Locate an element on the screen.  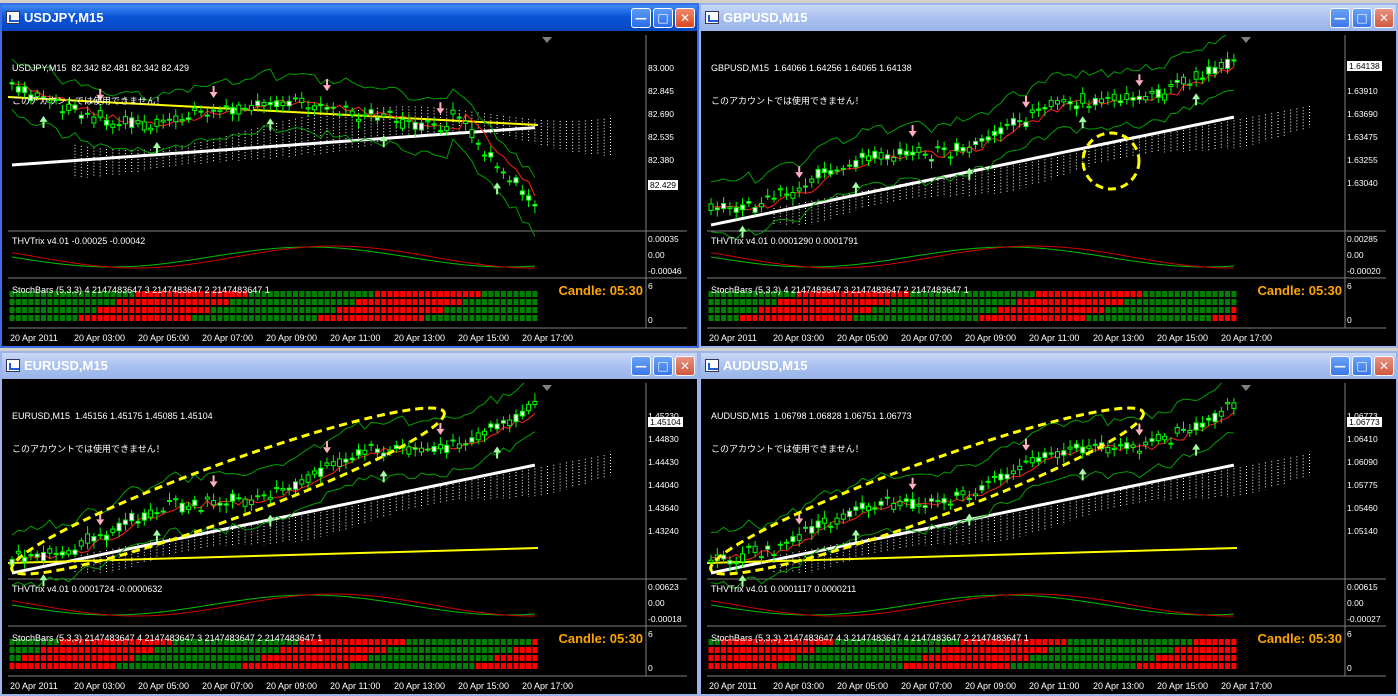
trix-indicator-label: THVTrix v4.01 -0.00025 -0.00042 is located at coordinates (79, 241).